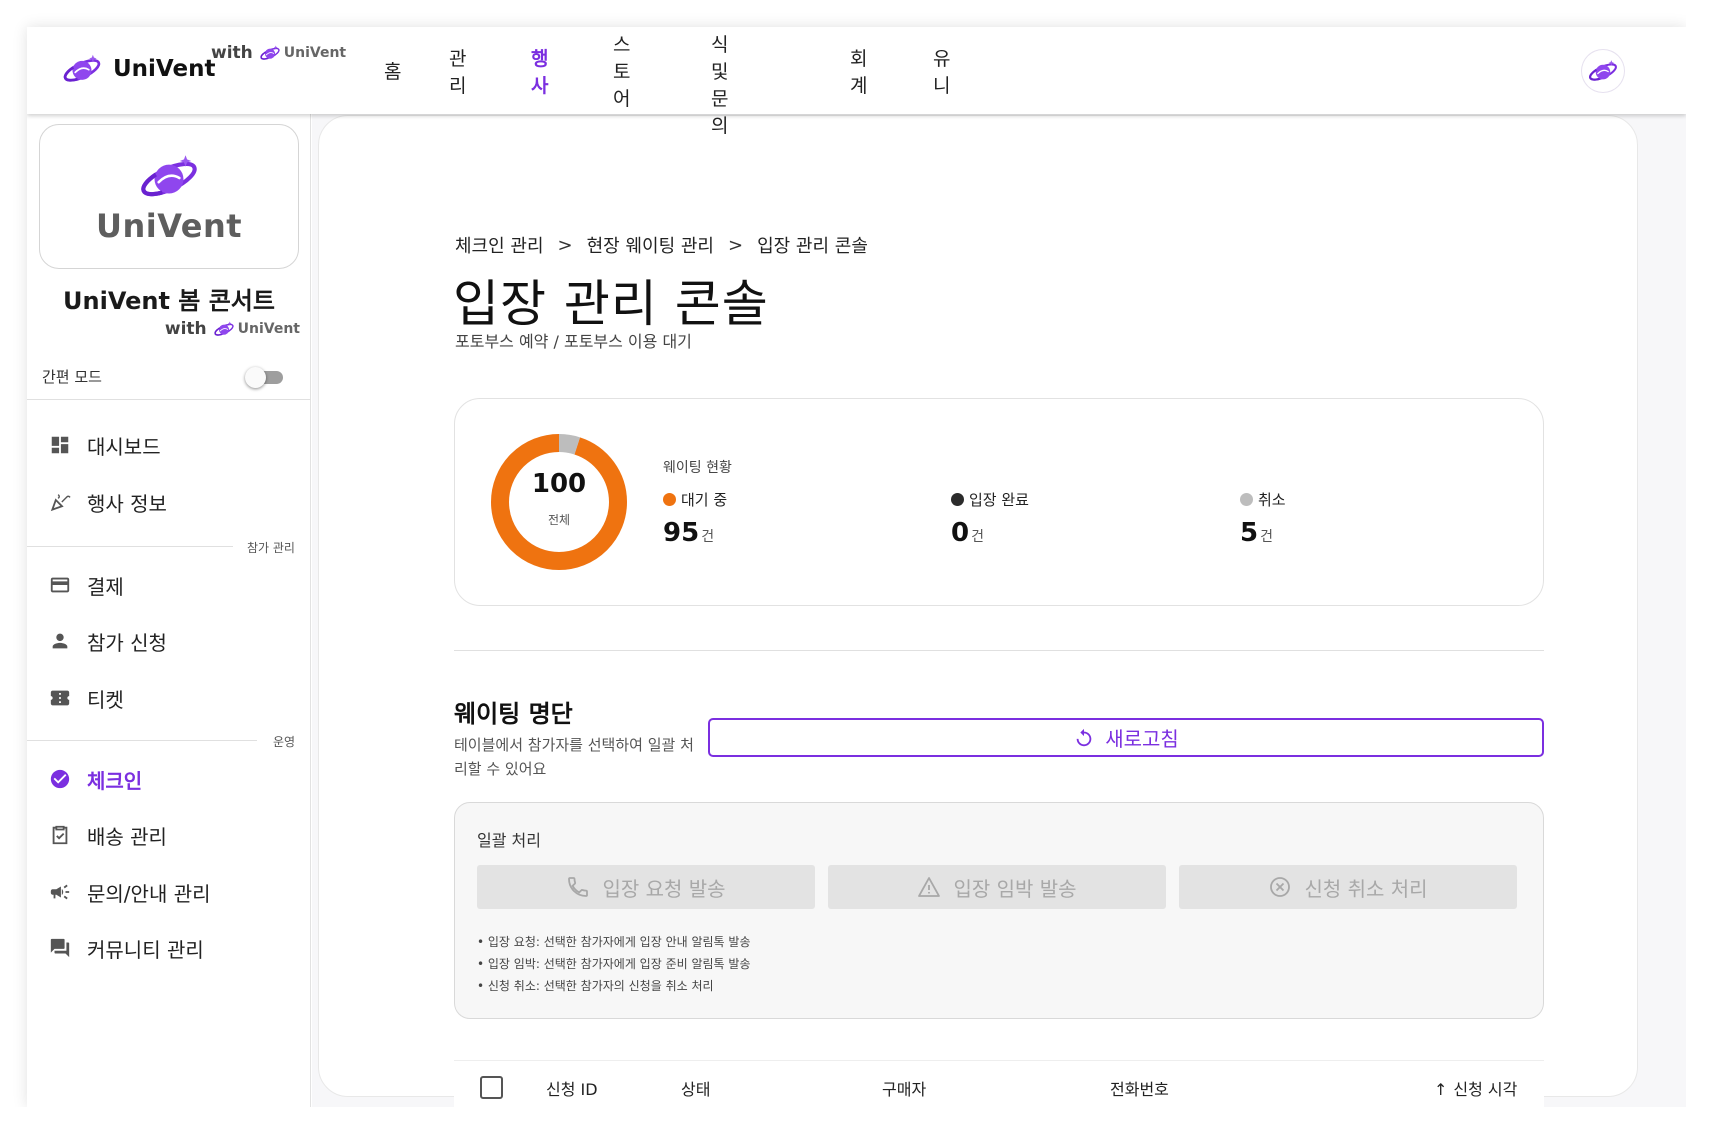 The image size is (1713, 1134). I want to click on event-title: UniVent 봄 콘서트, so click(169, 301).